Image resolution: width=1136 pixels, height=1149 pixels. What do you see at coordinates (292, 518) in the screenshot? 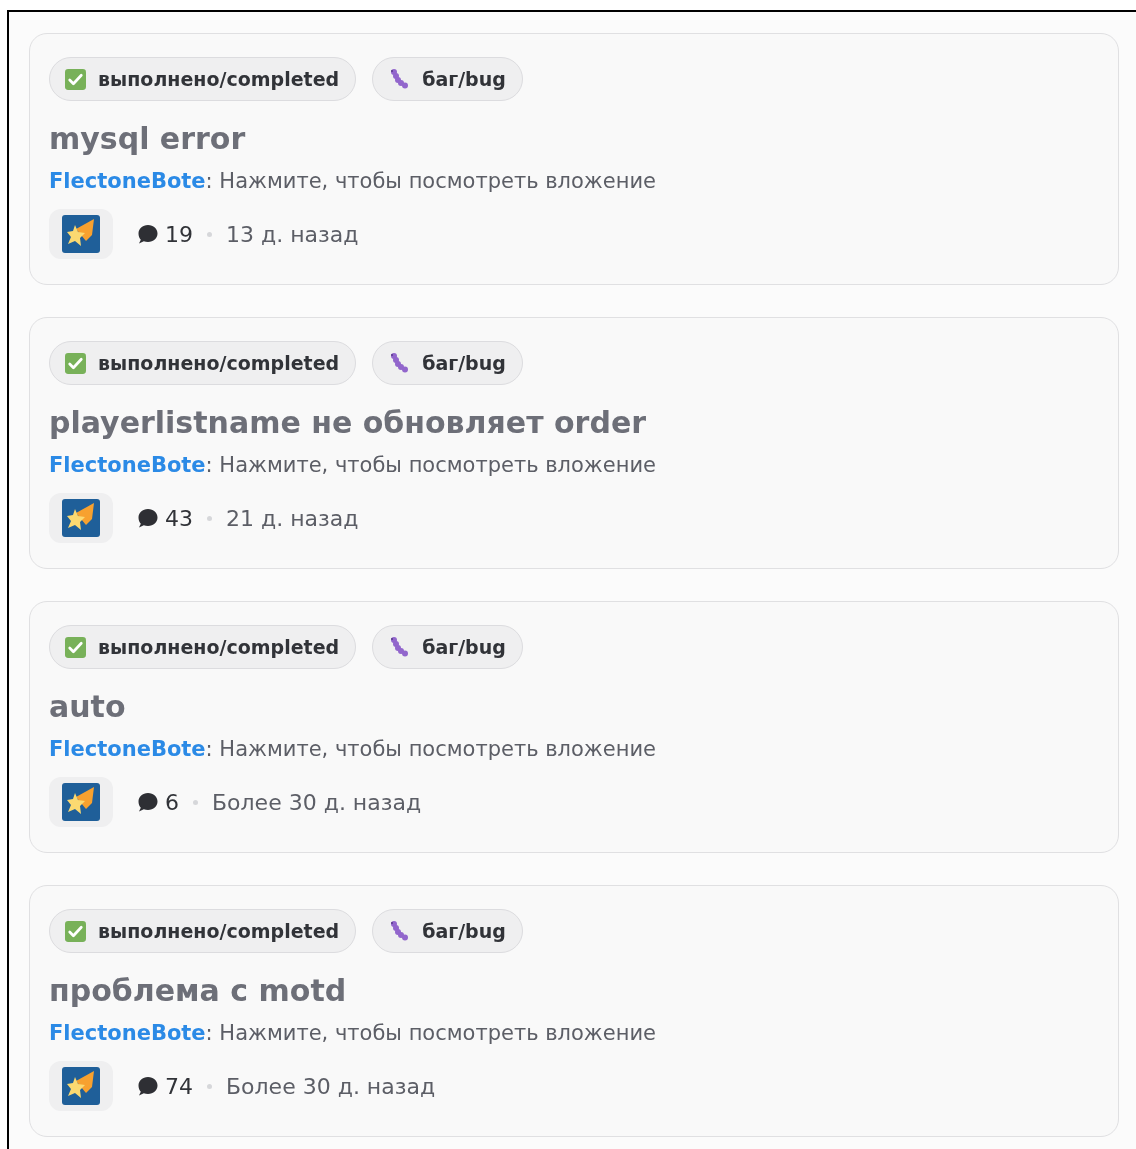
I see `post-time: 21 д. назад` at bounding box center [292, 518].